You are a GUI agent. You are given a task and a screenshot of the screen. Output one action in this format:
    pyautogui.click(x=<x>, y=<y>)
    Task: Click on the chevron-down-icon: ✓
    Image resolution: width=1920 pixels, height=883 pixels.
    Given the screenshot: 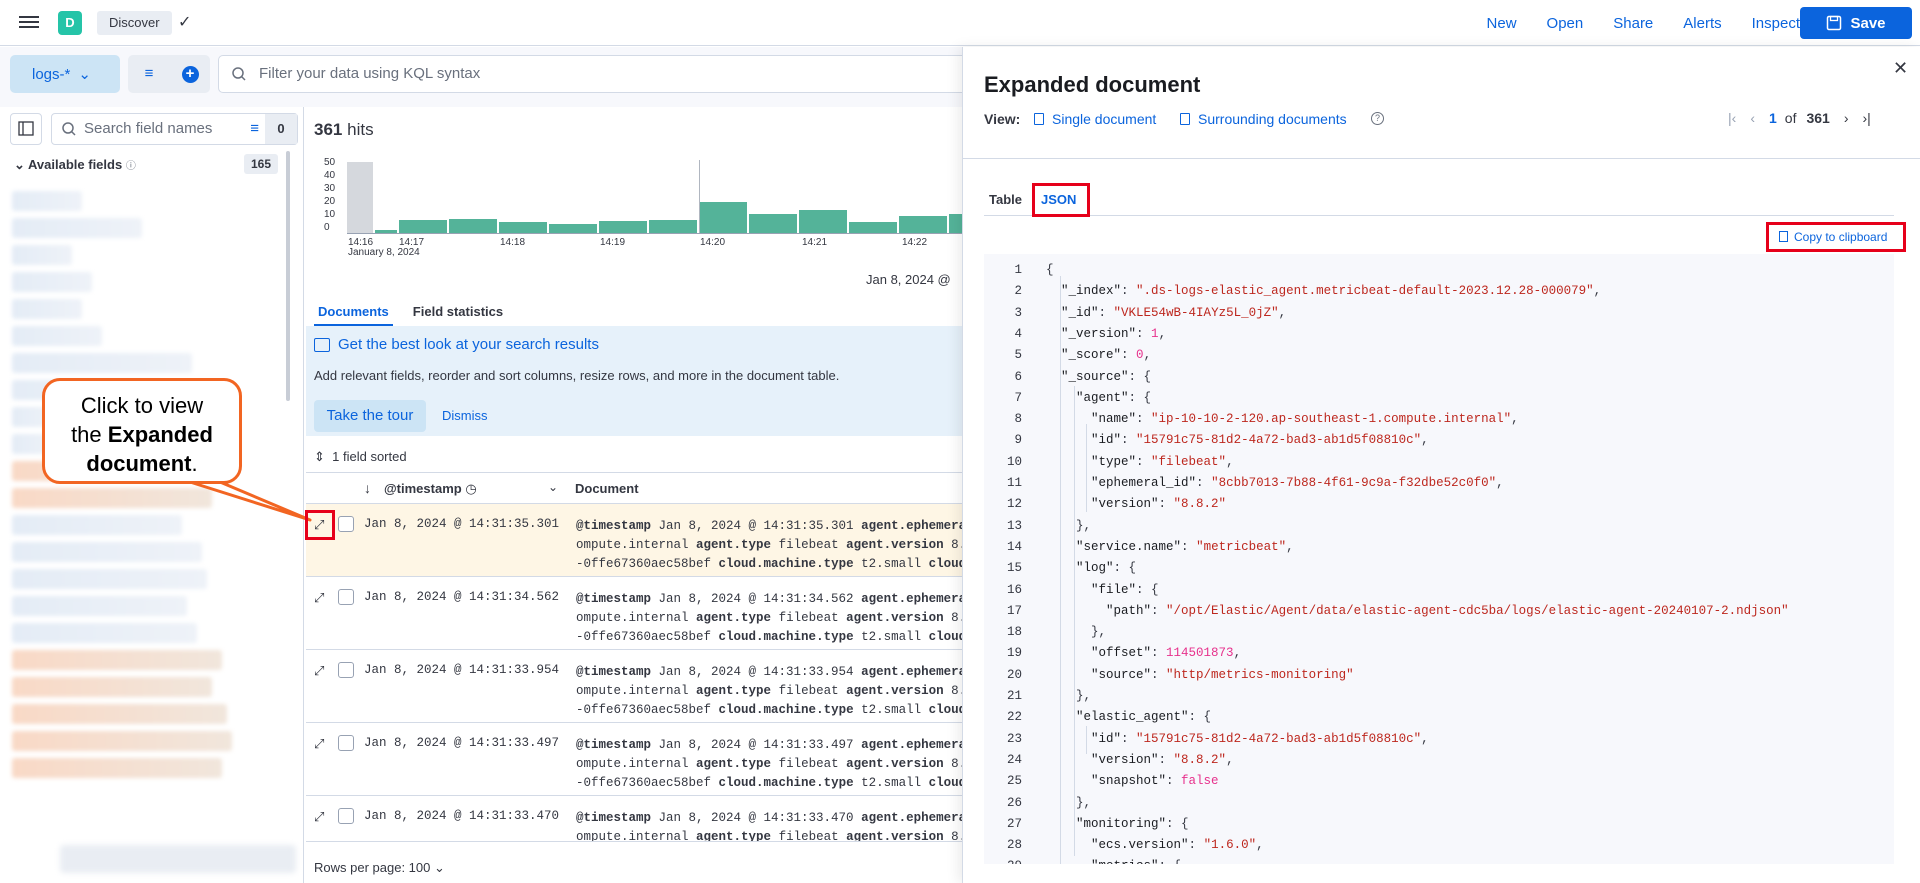 What is the action you would take?
    pyautogui.click(x=184, y=22)
    